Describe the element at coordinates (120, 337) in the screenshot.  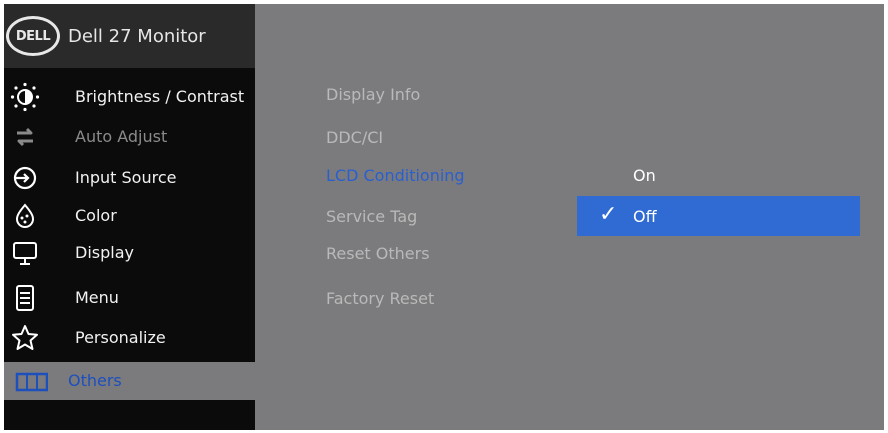
I see `sidebar-item-label: Personalize` at that location.